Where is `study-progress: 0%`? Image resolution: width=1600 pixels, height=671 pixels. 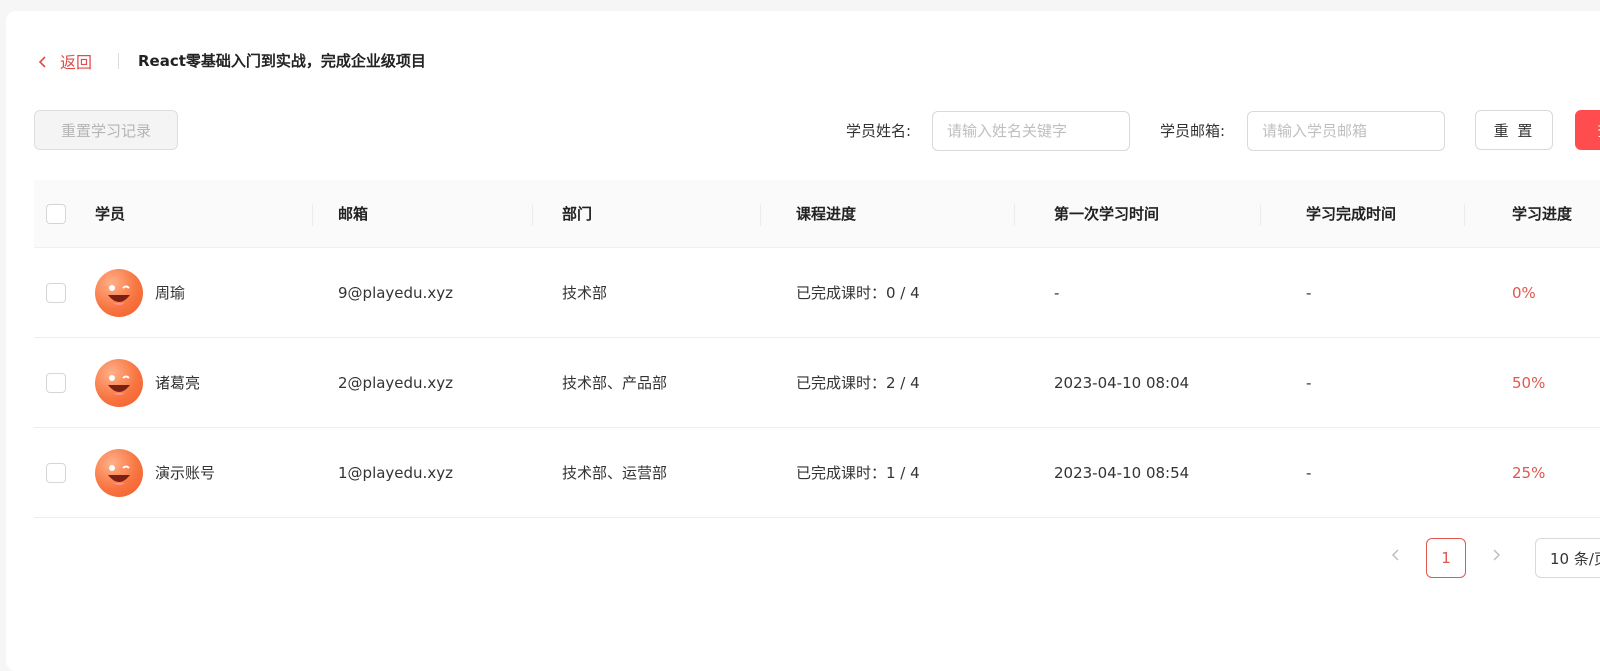 study-progress: 0% is located at coordinates (1524, 292).